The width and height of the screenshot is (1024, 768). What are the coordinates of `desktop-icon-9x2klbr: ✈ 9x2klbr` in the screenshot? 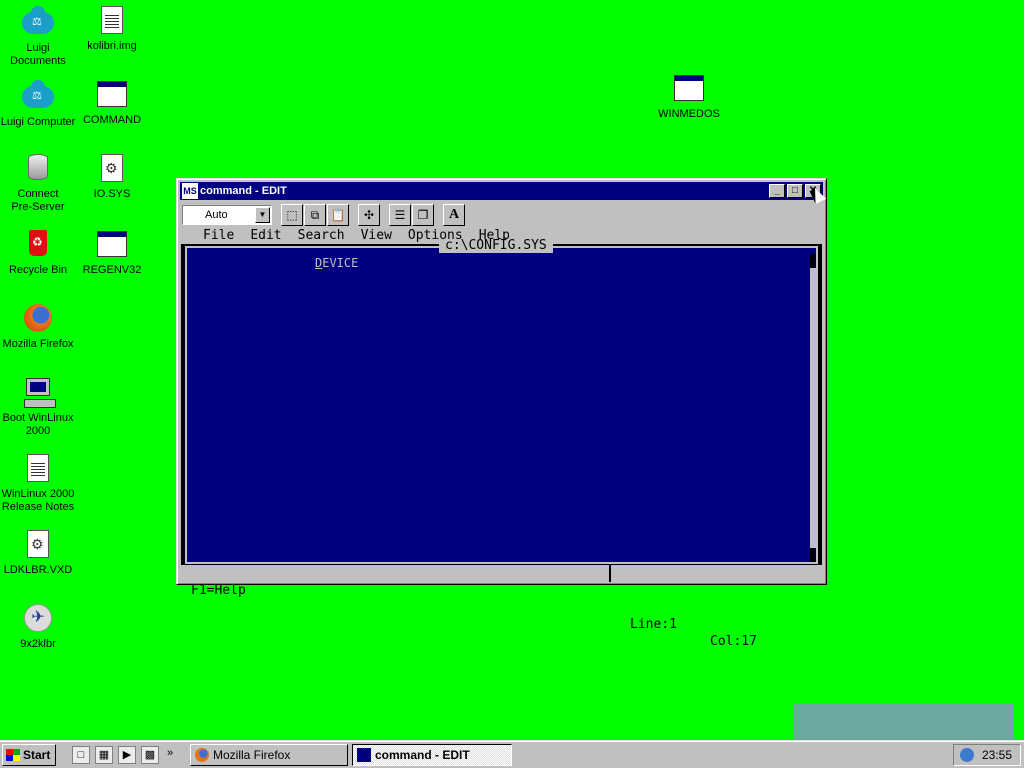 It's located at (38, 626).